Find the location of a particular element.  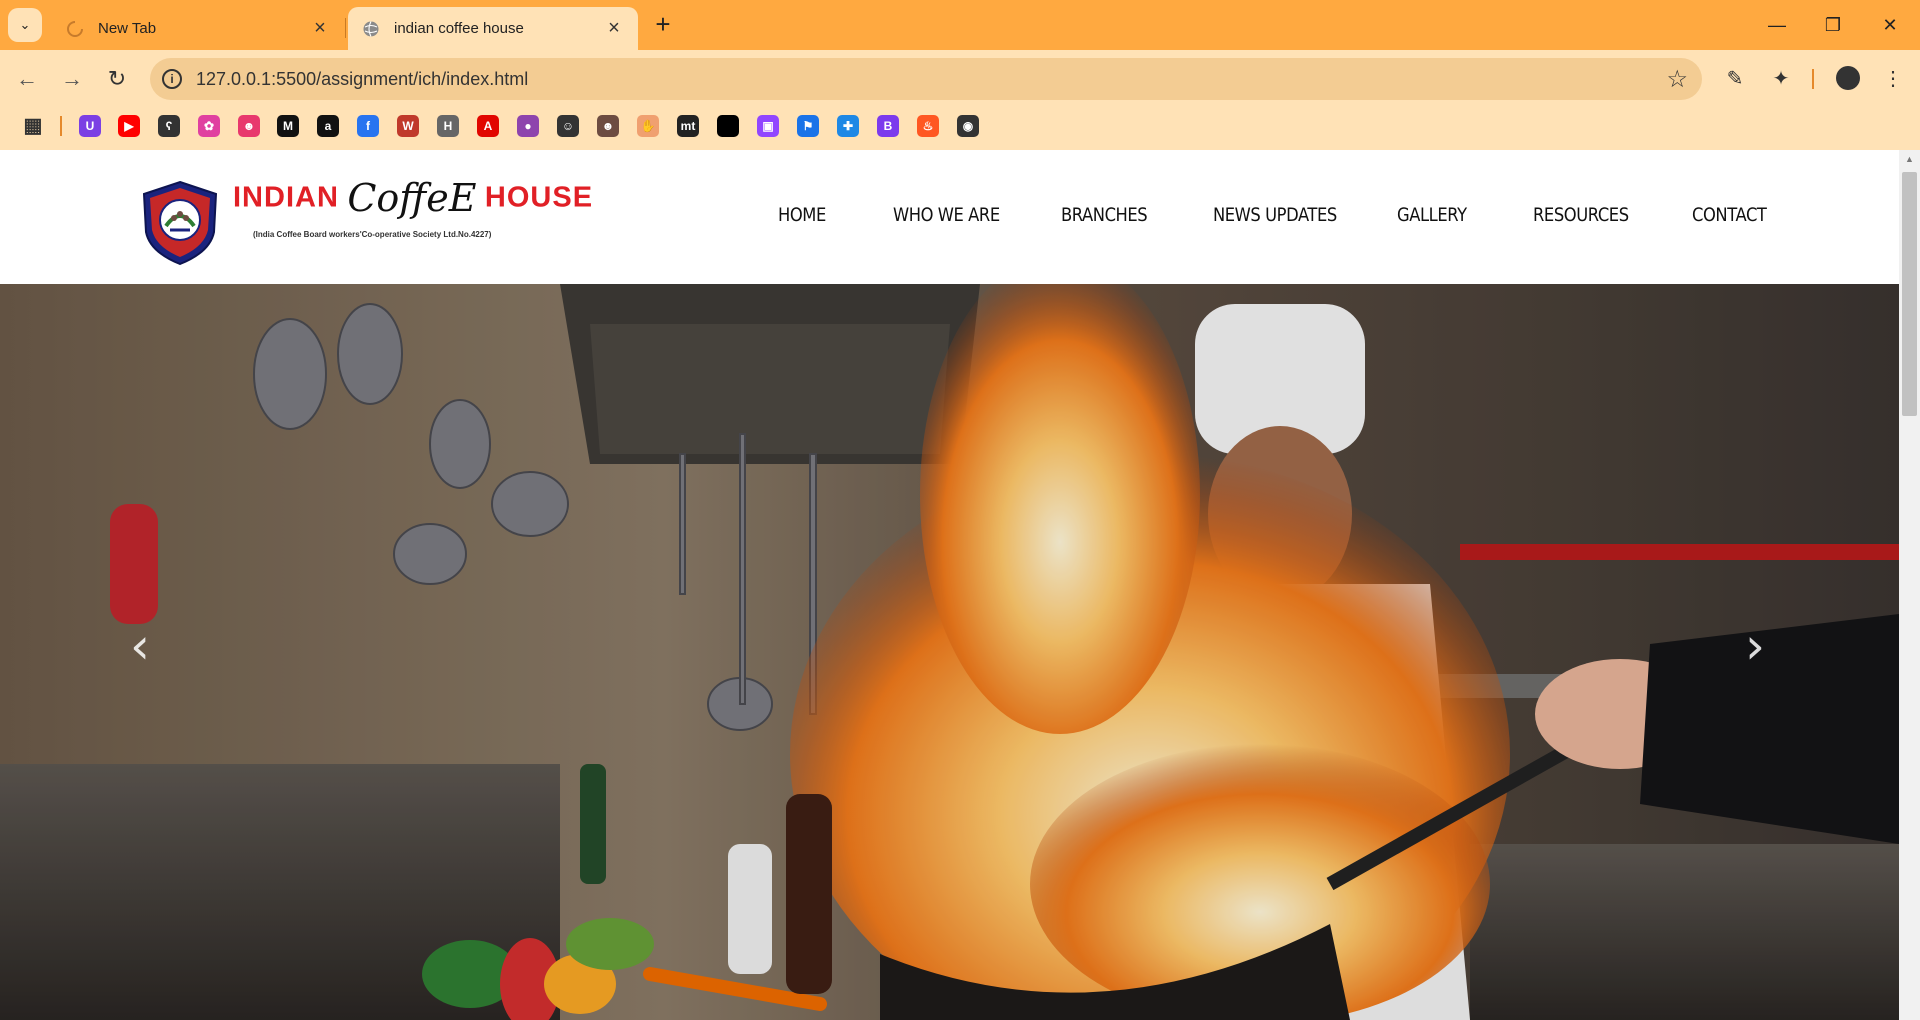

bookmarks-bar: ▦ U ▶ ʕ ✿ ☻ Ma f W H A ● ☺ ☻ ✋ mt ▣ ⚑ ✚ B ♨ ◉ is located at coordinates (960, 129).